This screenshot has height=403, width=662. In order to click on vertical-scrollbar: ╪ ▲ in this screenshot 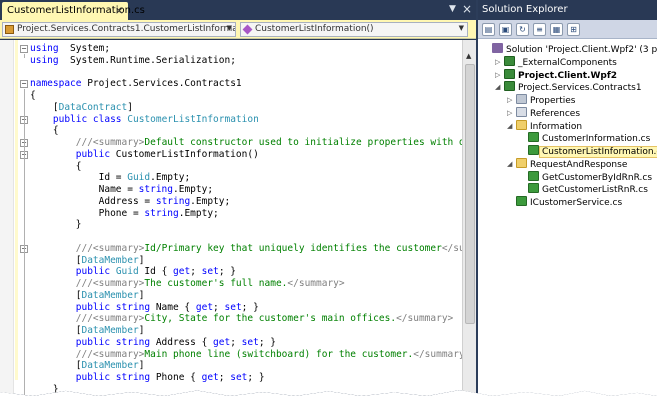, I will do `click(469, 218)`.